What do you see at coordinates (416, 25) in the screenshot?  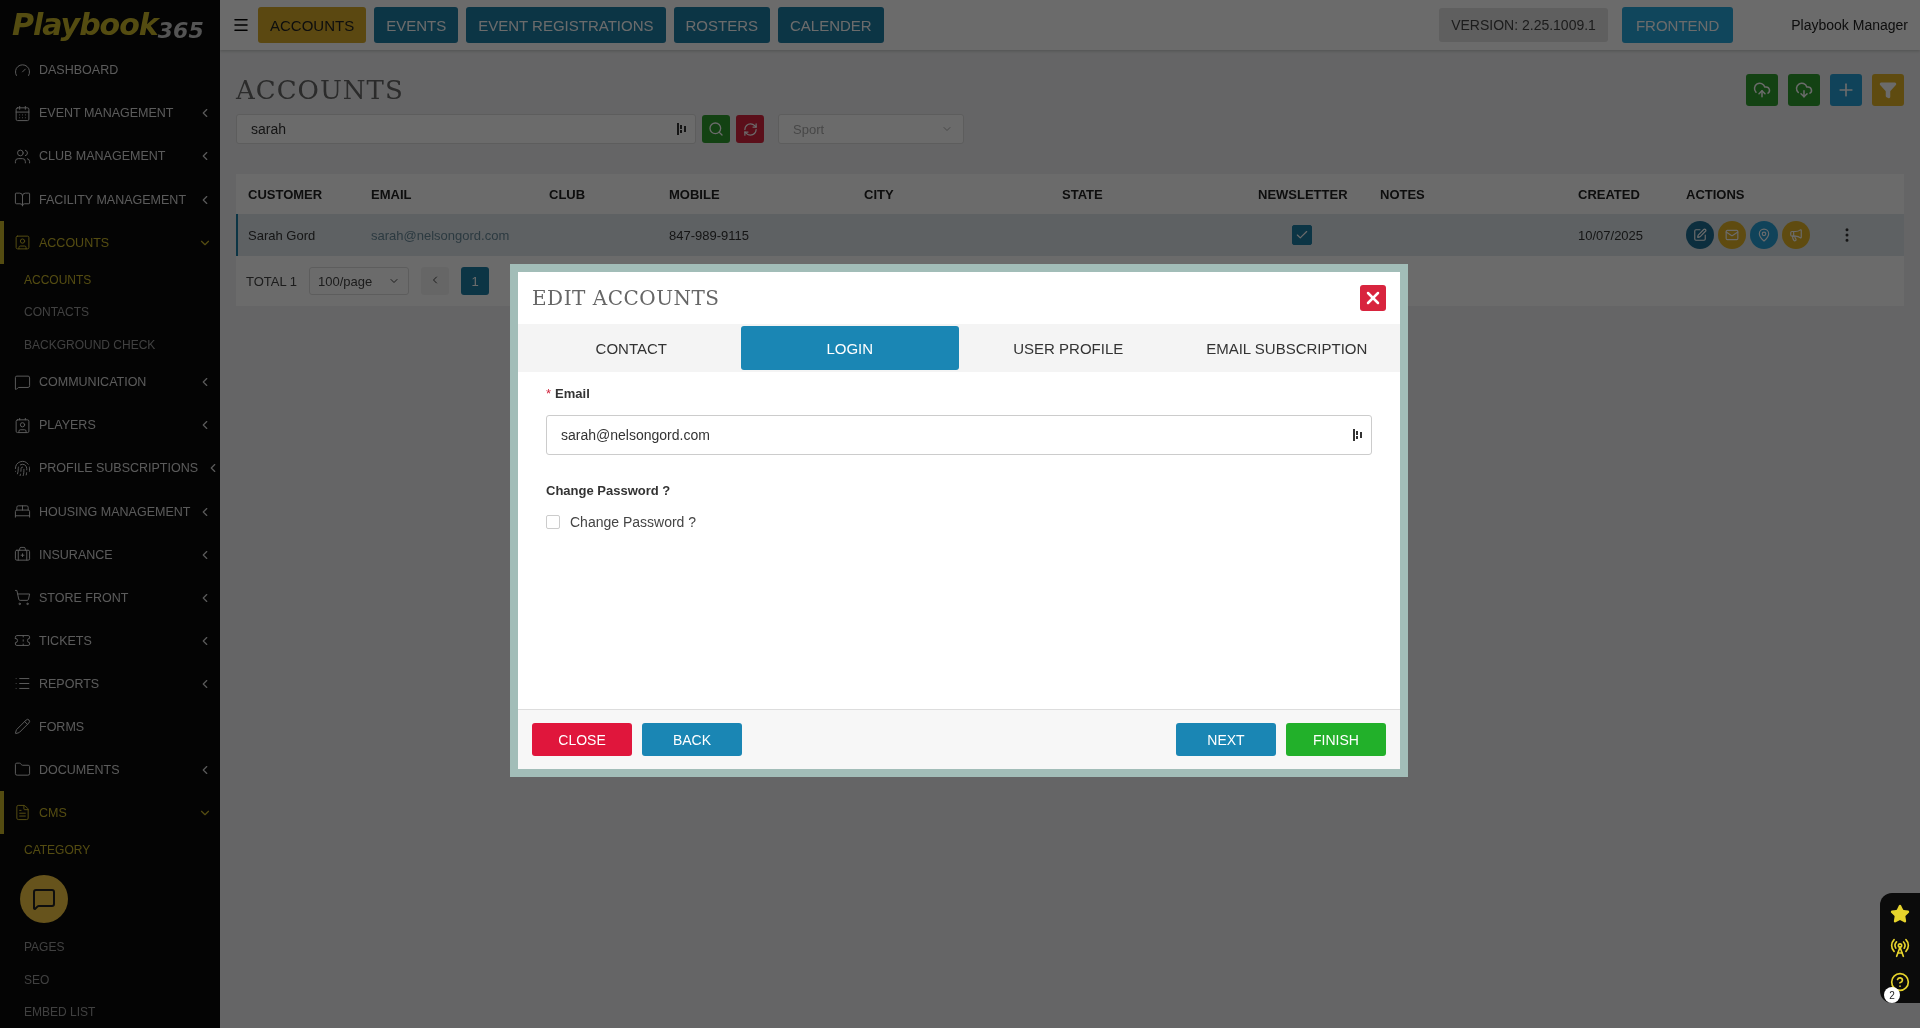 I see `nav-tab: EVENTS` at bounding box center [416, 25].